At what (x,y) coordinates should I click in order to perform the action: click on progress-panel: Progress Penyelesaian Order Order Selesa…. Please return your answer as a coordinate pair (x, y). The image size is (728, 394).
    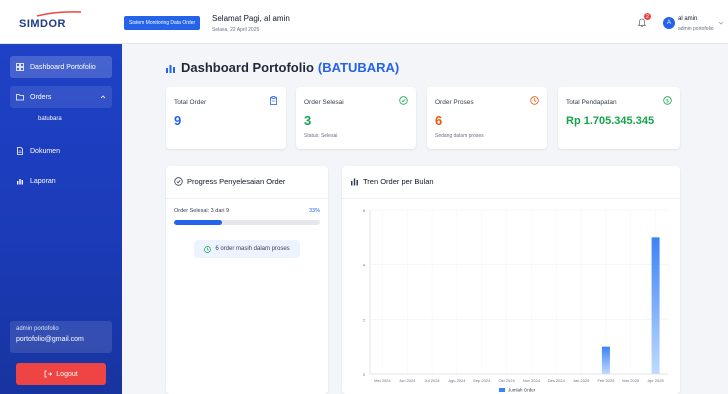
    Looking at the image, I should click on (247, 280).